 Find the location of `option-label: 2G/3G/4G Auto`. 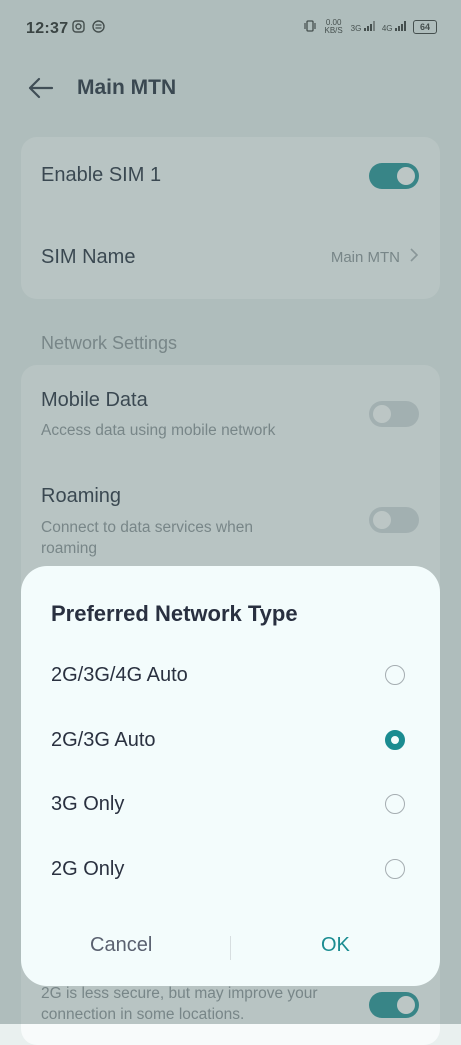

option-label: 2G/3G/4G Auto is located at coordinates (119, 675).